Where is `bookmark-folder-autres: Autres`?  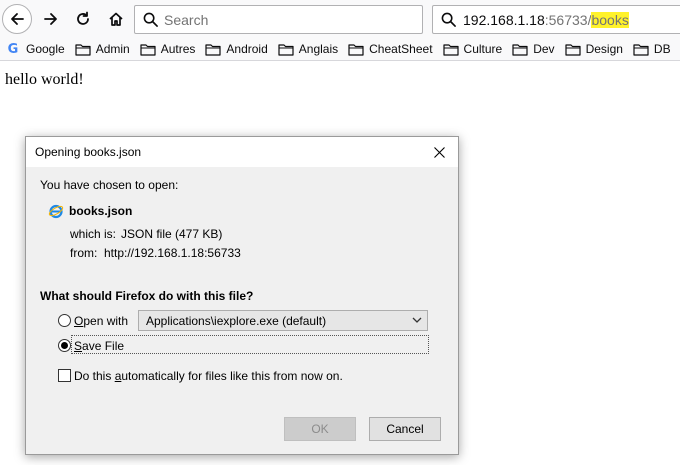 bookmark-folder-autres: Autres is located at coordinates (167, 49).